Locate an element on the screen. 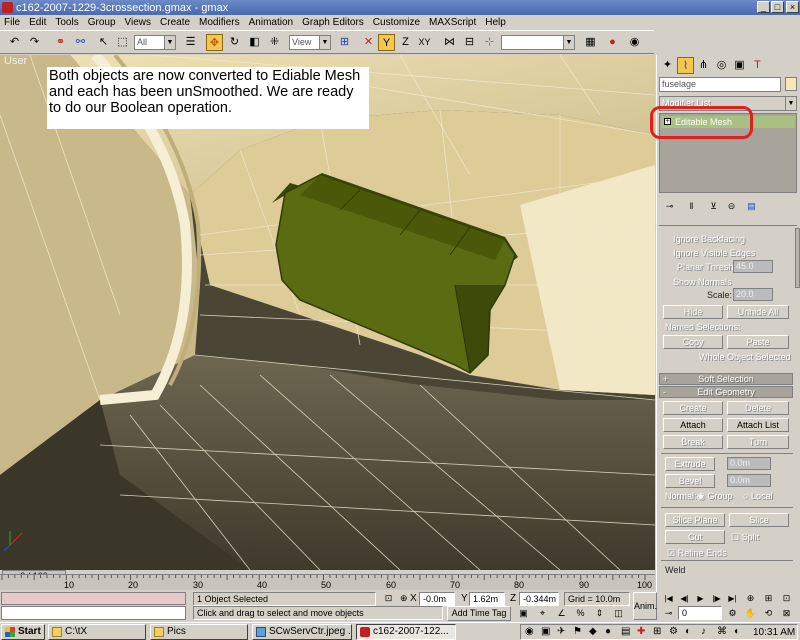 The height and width of the screenshot is (640, 800). taskbar-clock: 10:31 AM is located at coordinates (774, 632).